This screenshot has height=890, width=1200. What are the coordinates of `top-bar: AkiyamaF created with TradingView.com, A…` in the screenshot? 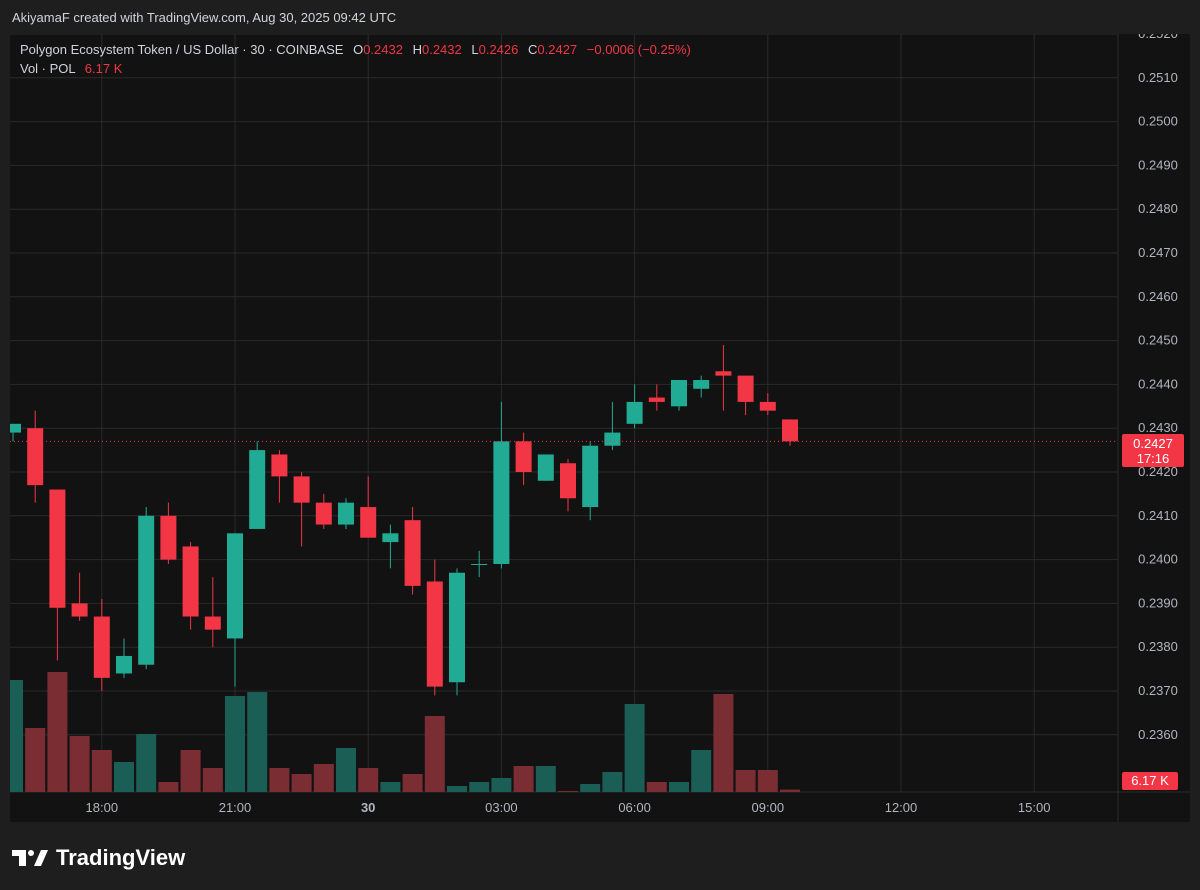 It's located at (600, 17).